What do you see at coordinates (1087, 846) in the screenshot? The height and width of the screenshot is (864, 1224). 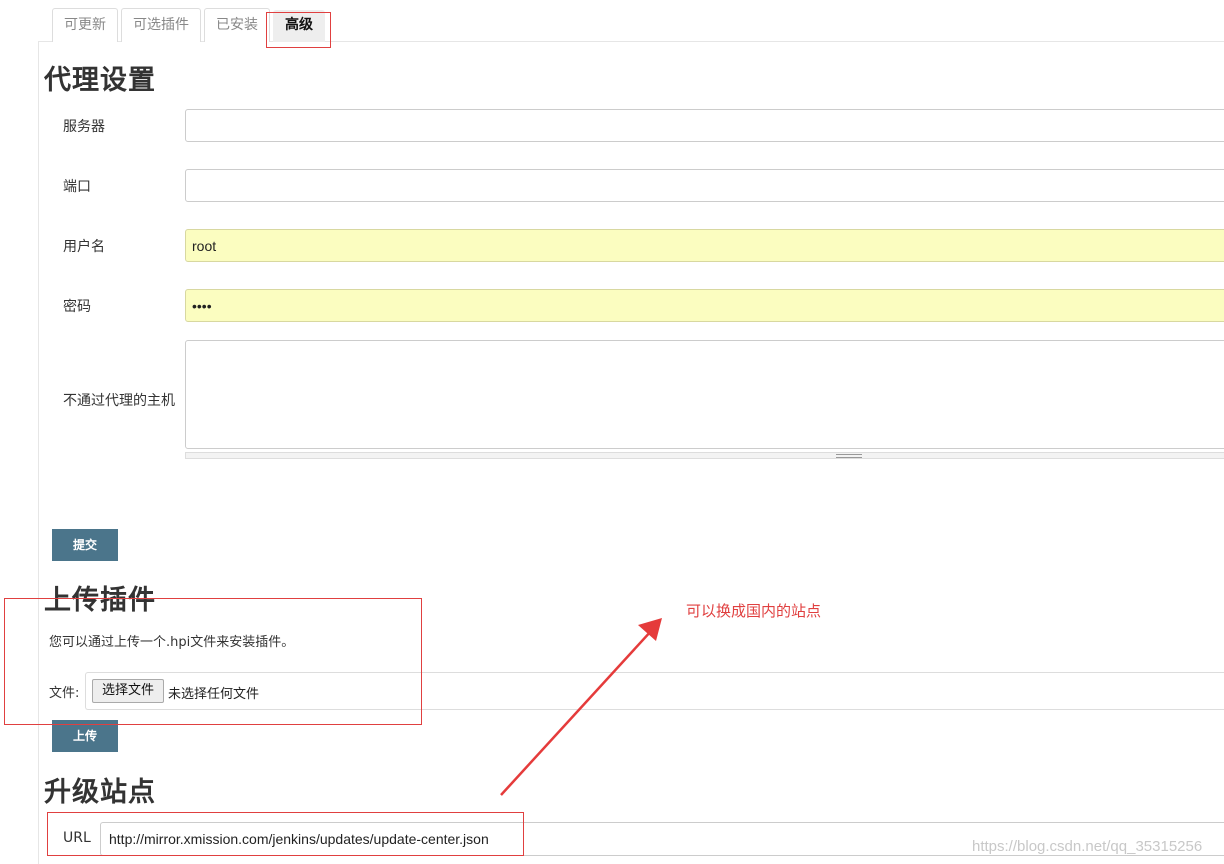 I see `watermark: https://blog.csdn.net/qq_35315256` at bounding box center [1087, 846].